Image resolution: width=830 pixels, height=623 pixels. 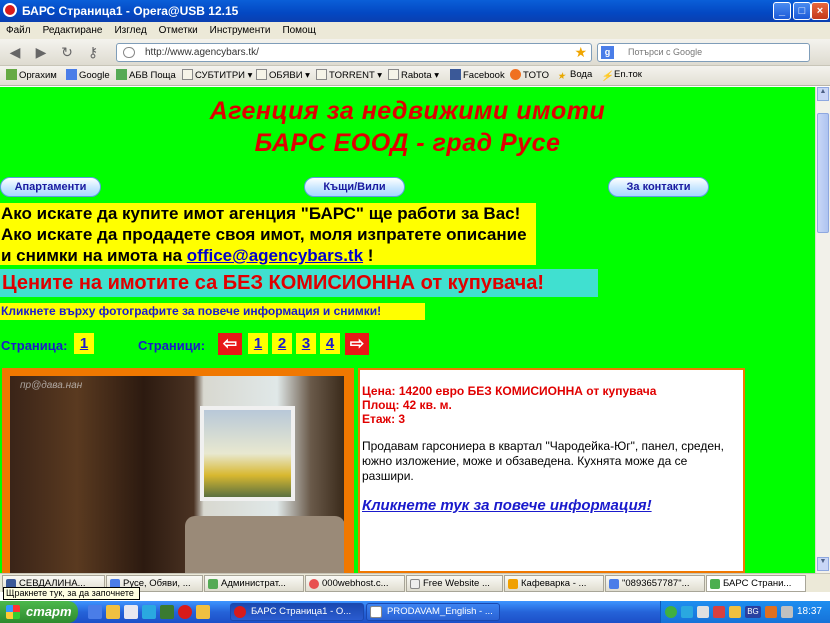 What do you see at coordinates (93, 52) in the screenshot?
I see `key-icon: ⚷` at bounding box center [93, 52].